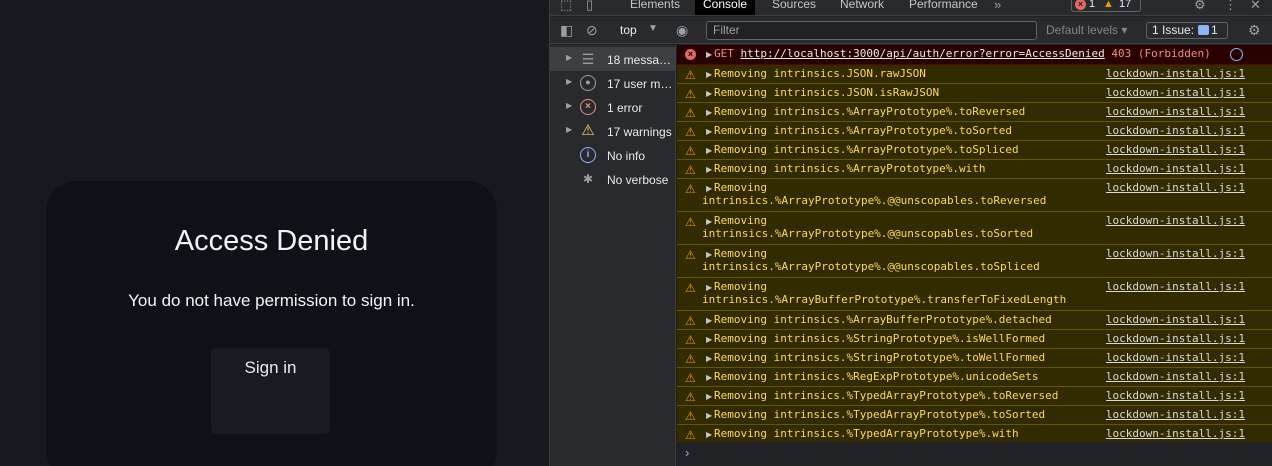 The image size is (1272, 466). Describe the element at coordinates (1230, 6) in the screenshot. I see `more-options-icon: ⋮` at that location.